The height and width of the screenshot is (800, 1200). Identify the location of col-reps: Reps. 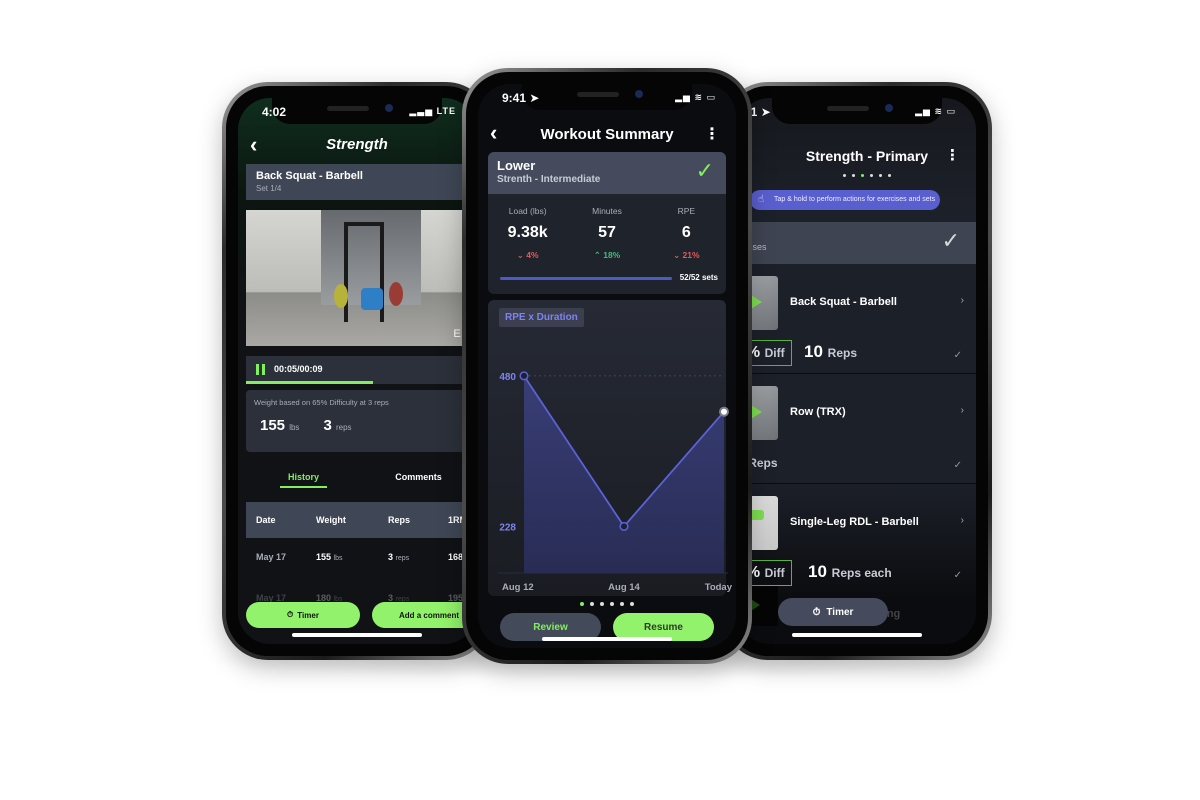
(399, 520).